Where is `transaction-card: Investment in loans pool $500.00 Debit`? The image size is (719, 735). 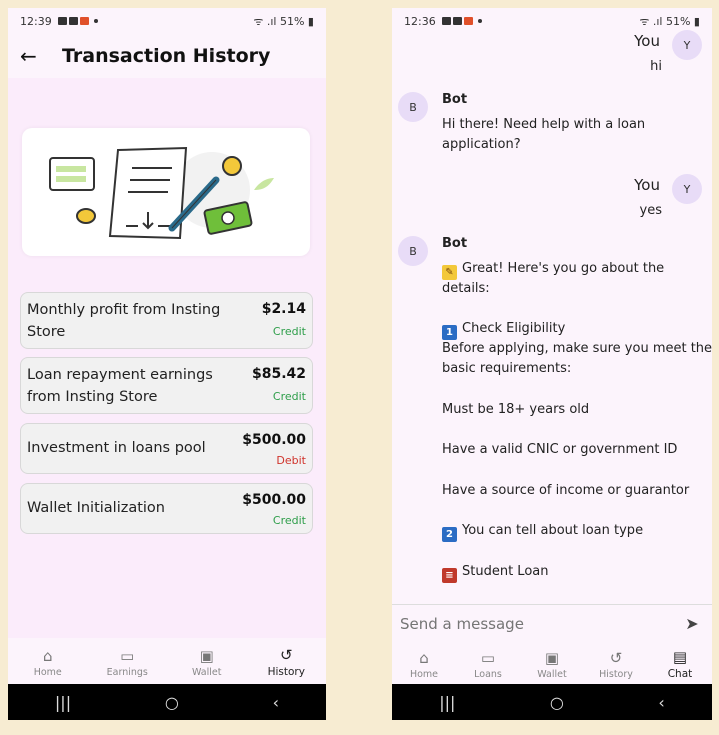 transaction-card: Investment in loans pool $500.00 Debit is located at coordinates (166, 448).